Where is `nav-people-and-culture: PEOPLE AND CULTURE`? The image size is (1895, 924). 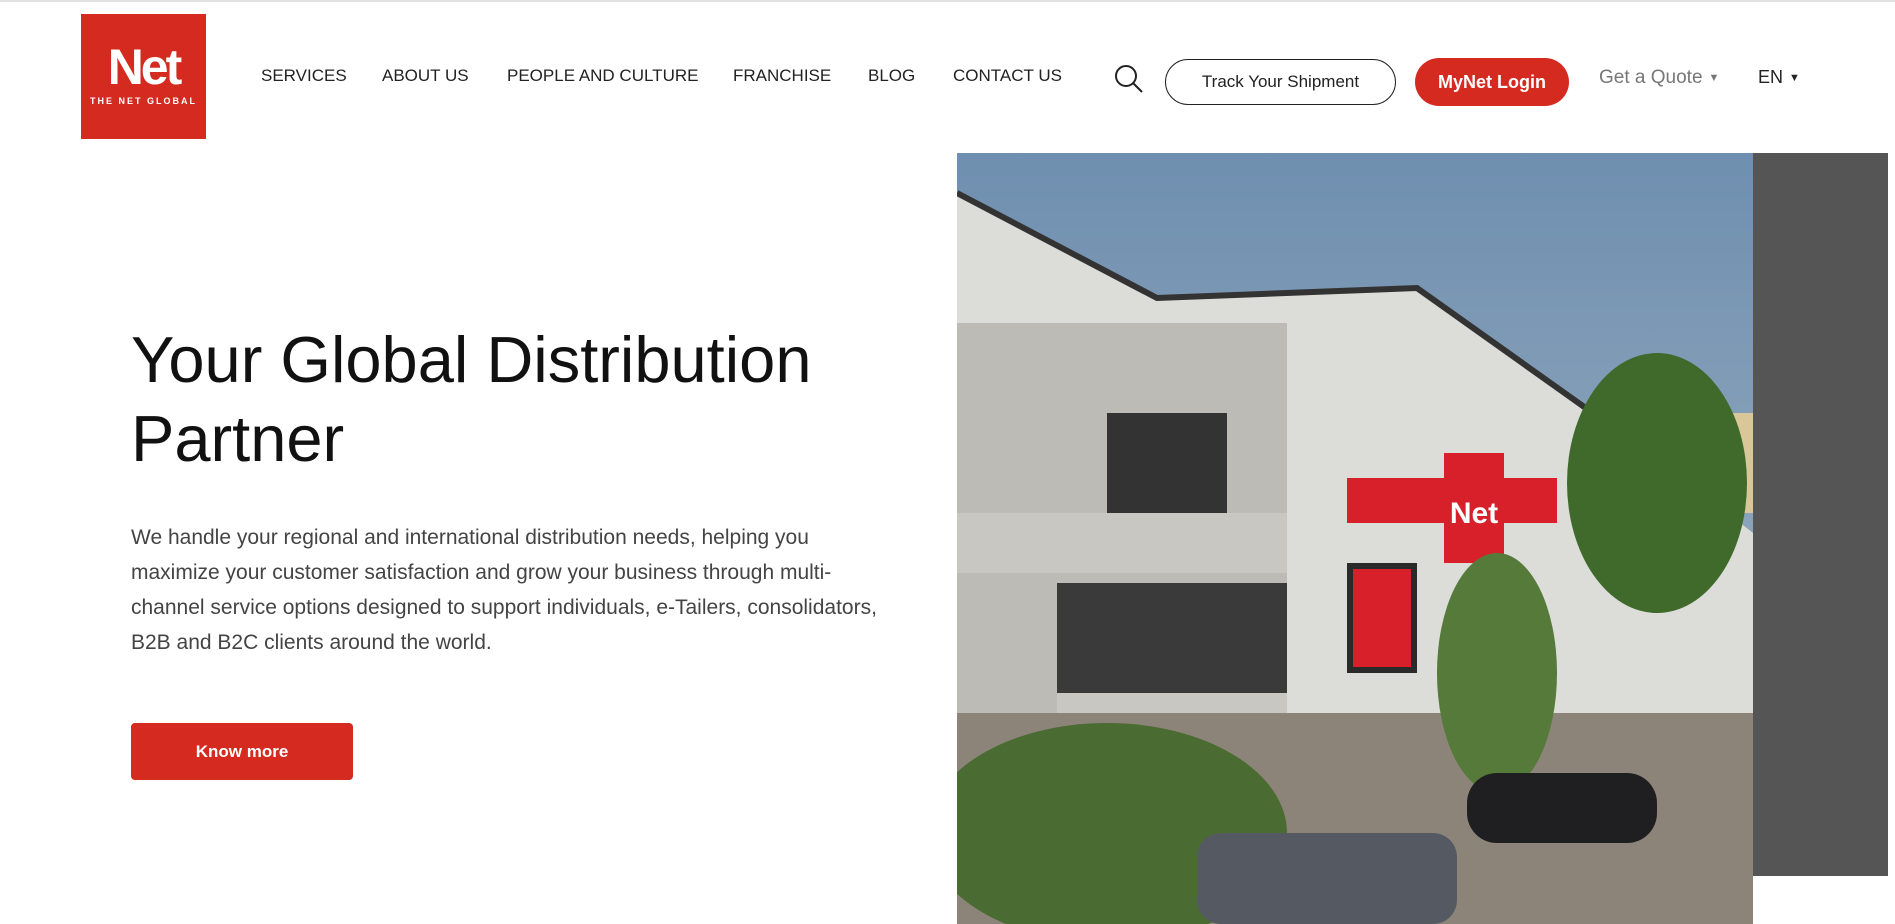 nav-people-and-culture: PEOPLE AND CULTURE is located at coordinates (602, 76).